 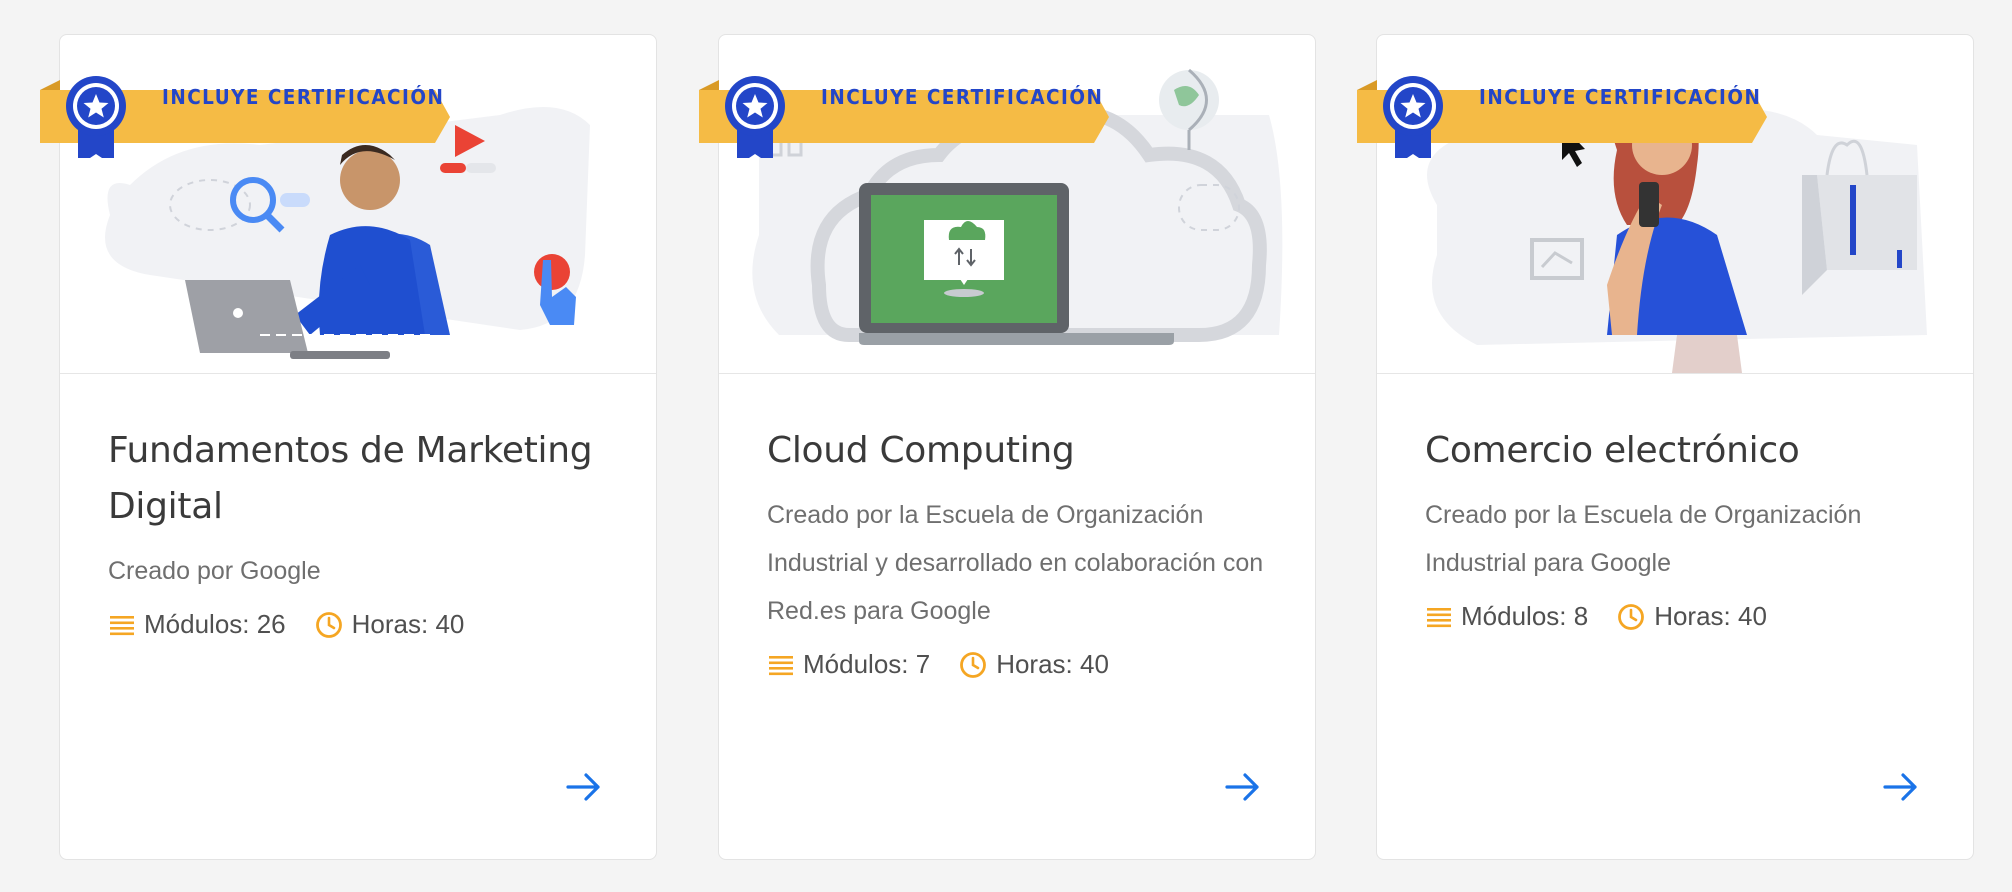 What do you see at coordinates (215, 624) in the screenshot?
I see `modules-label: Módulos: 26` at bounding box center [215, 624].